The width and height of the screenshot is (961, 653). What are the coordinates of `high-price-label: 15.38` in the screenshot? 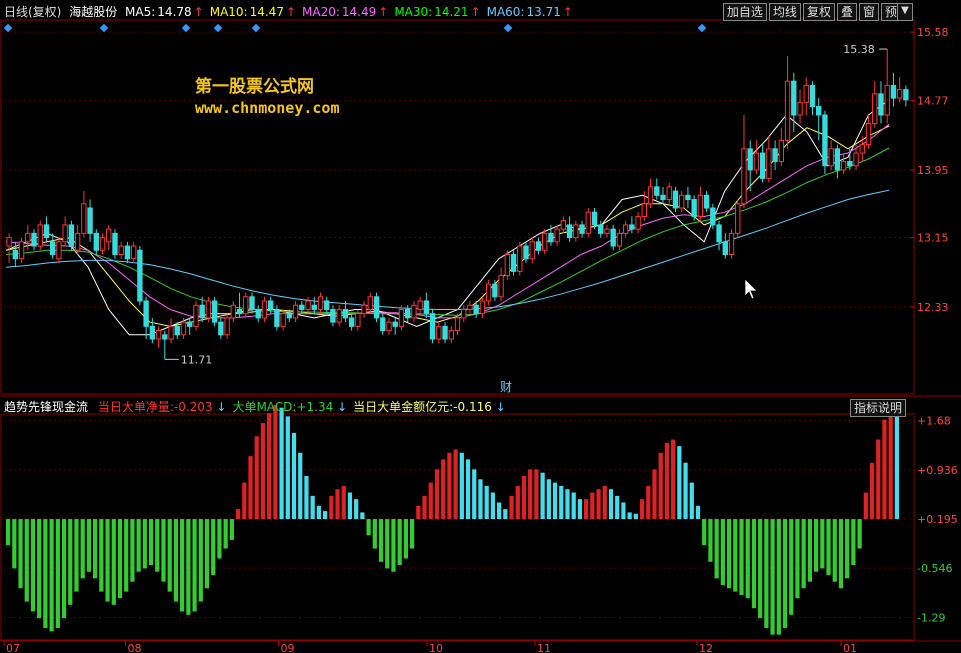 It's located at (859, 49).